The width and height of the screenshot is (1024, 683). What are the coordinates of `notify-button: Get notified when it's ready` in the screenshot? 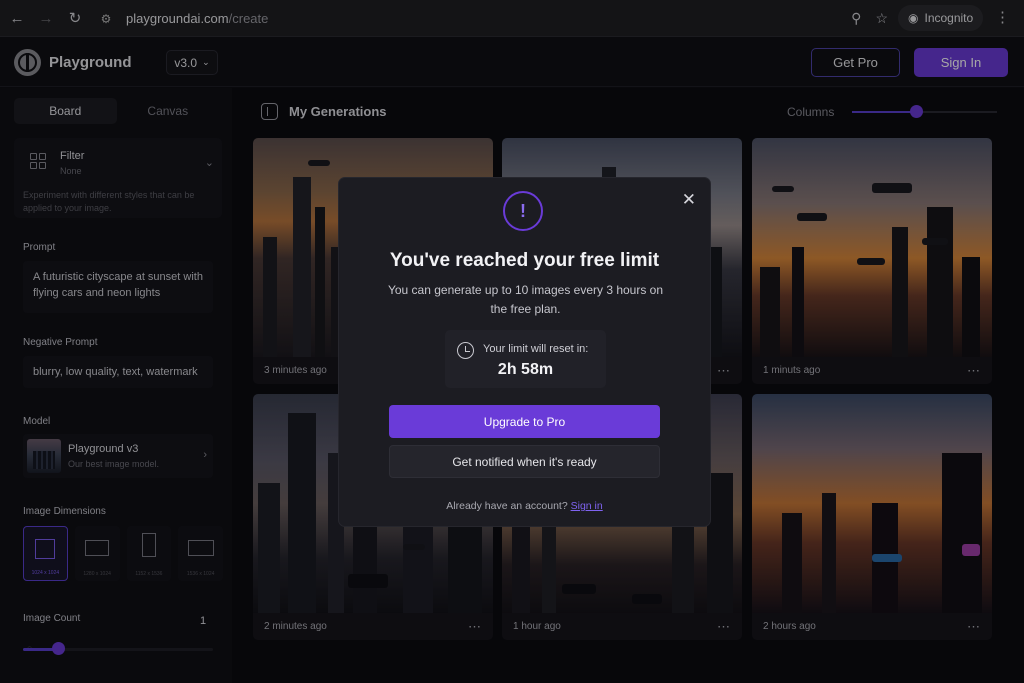 It's located at (524, 461).